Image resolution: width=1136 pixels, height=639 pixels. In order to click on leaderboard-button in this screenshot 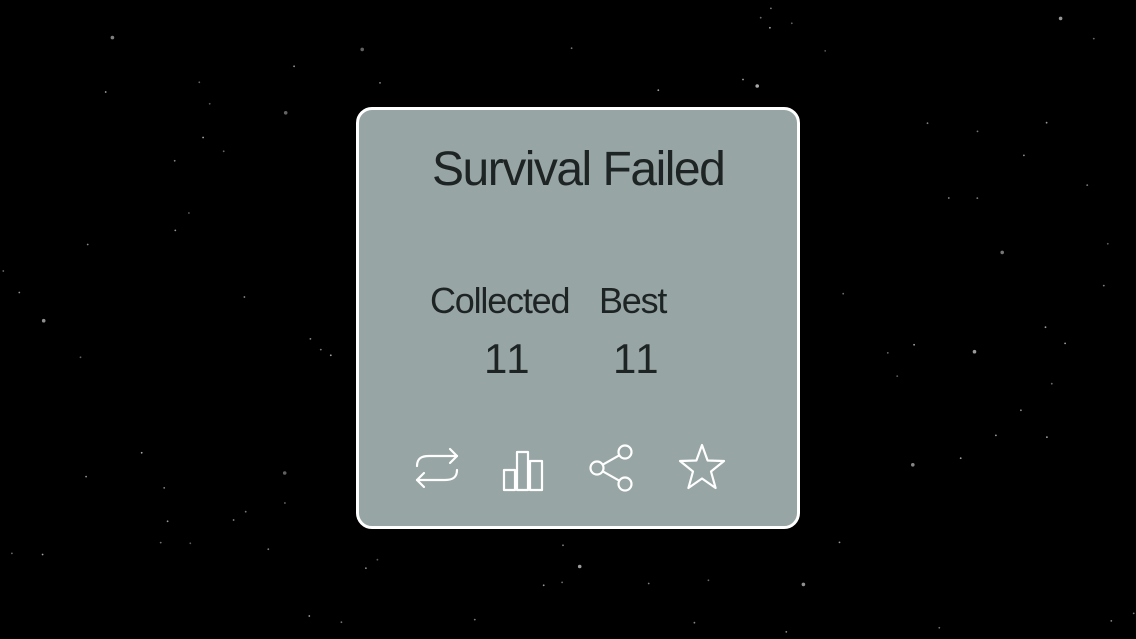, I will do `click(525, 468)`.